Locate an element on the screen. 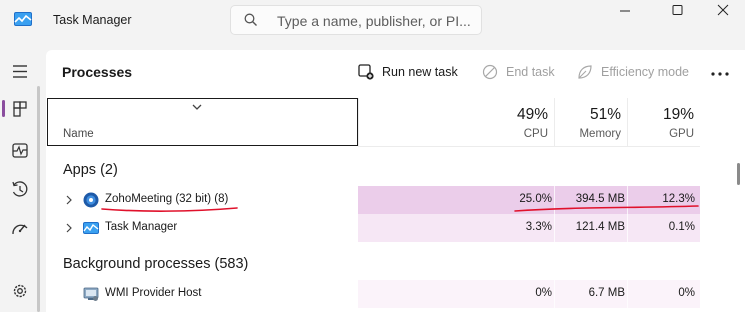 The width and height of the screenshot is (745, 312). end-task-button: End task is located at coordinates (518, 72).